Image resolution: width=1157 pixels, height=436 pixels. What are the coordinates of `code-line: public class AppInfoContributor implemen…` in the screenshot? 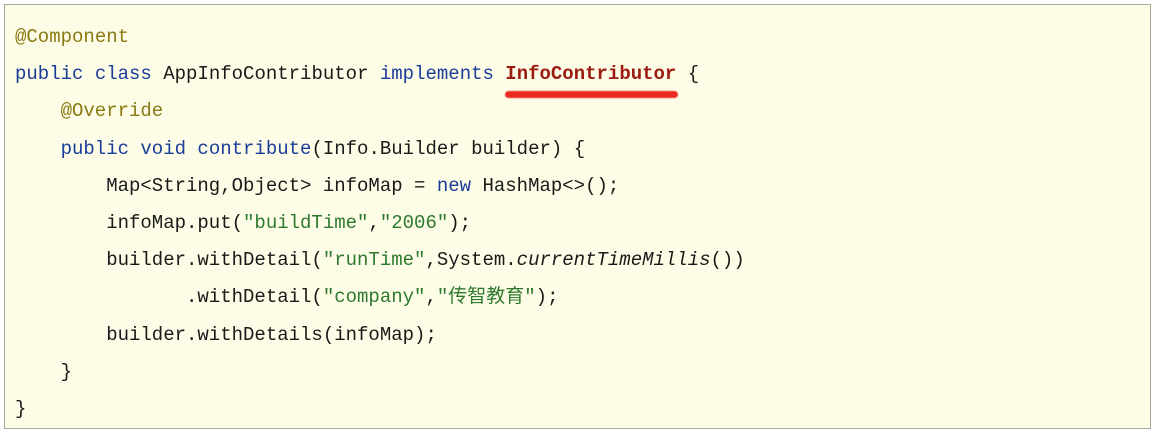 It's located at (380, 74).